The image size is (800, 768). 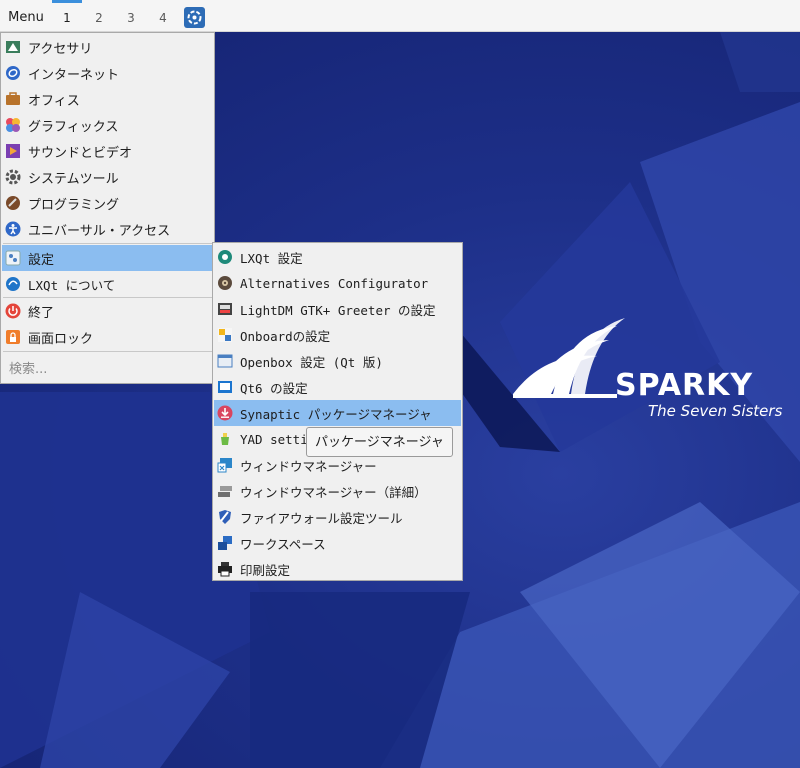 What do you see at coordinates (400, 16) in the screenshot?
I see `top-panel: Menu 1 2 3 4` at bounding box center [400, 16].